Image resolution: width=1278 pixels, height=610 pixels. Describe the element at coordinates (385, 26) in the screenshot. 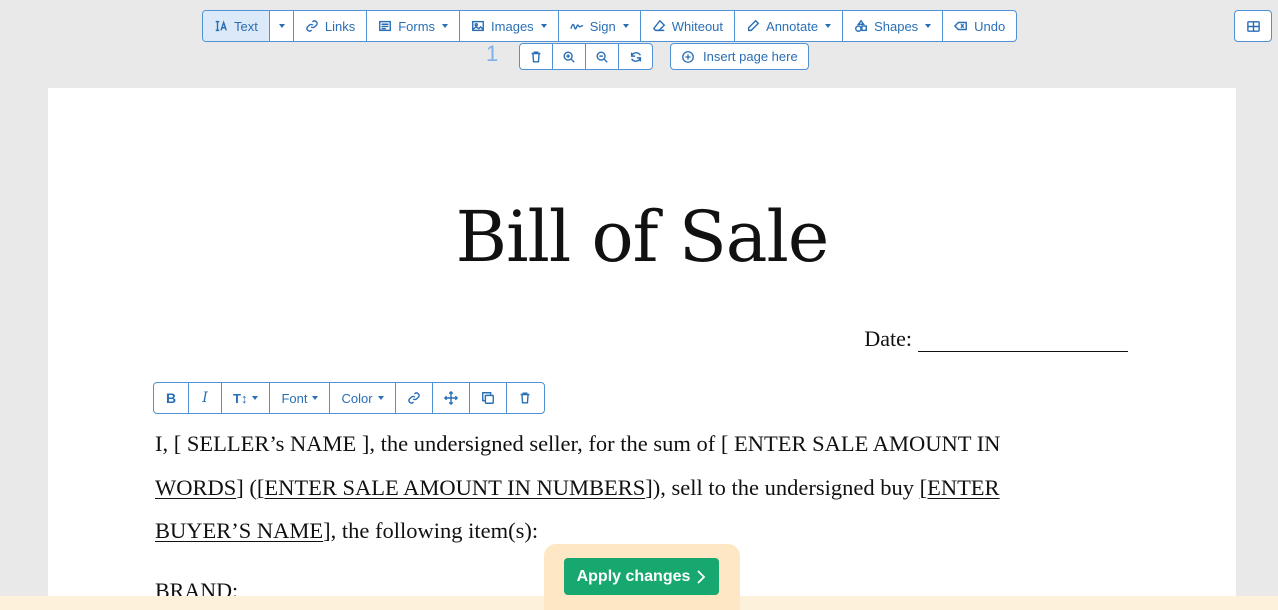

I see `form-icon` at that location.